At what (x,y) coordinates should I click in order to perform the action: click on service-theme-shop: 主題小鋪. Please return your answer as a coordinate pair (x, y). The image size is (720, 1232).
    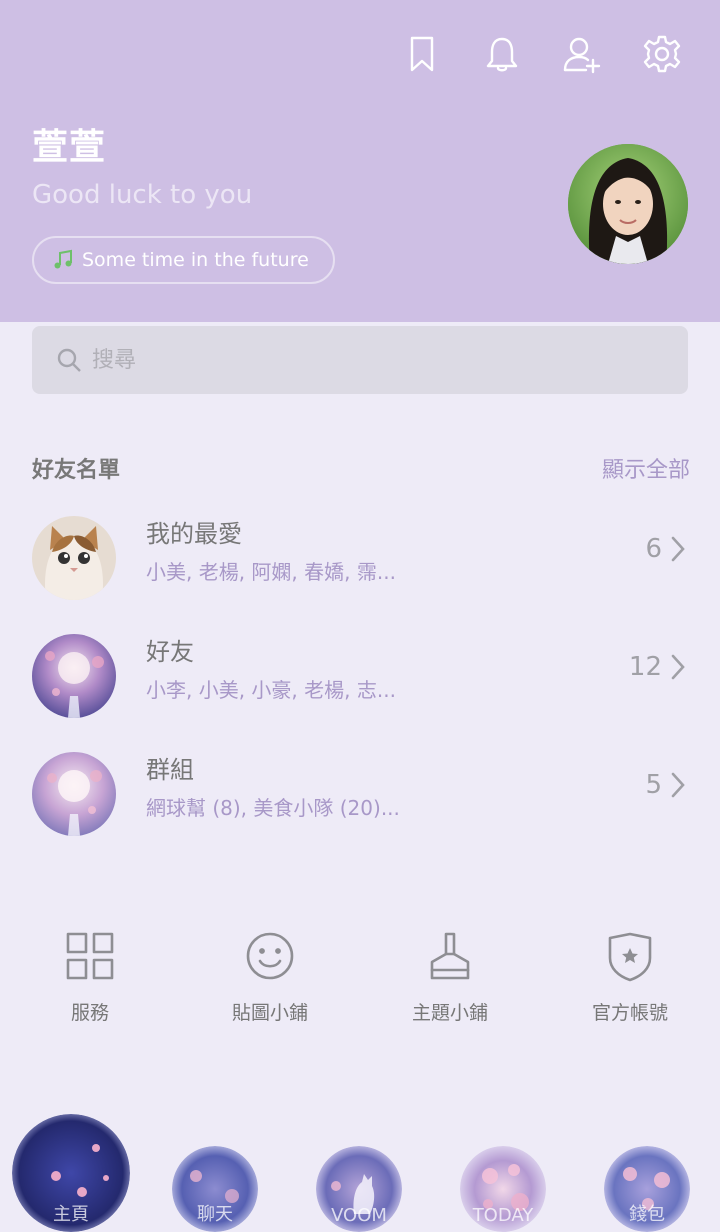
    Looking at the image, I should click on (450, 972).